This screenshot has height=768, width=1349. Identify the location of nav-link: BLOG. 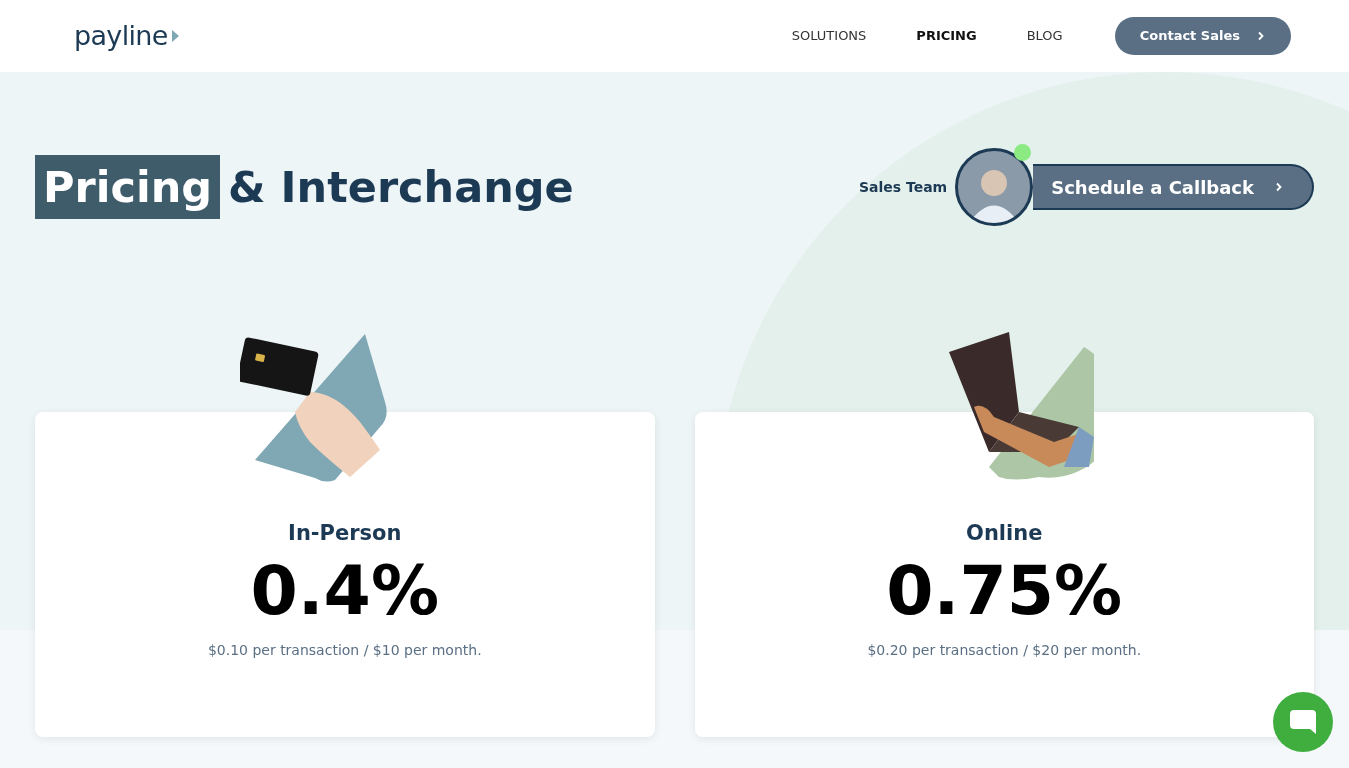
(1044, 36).